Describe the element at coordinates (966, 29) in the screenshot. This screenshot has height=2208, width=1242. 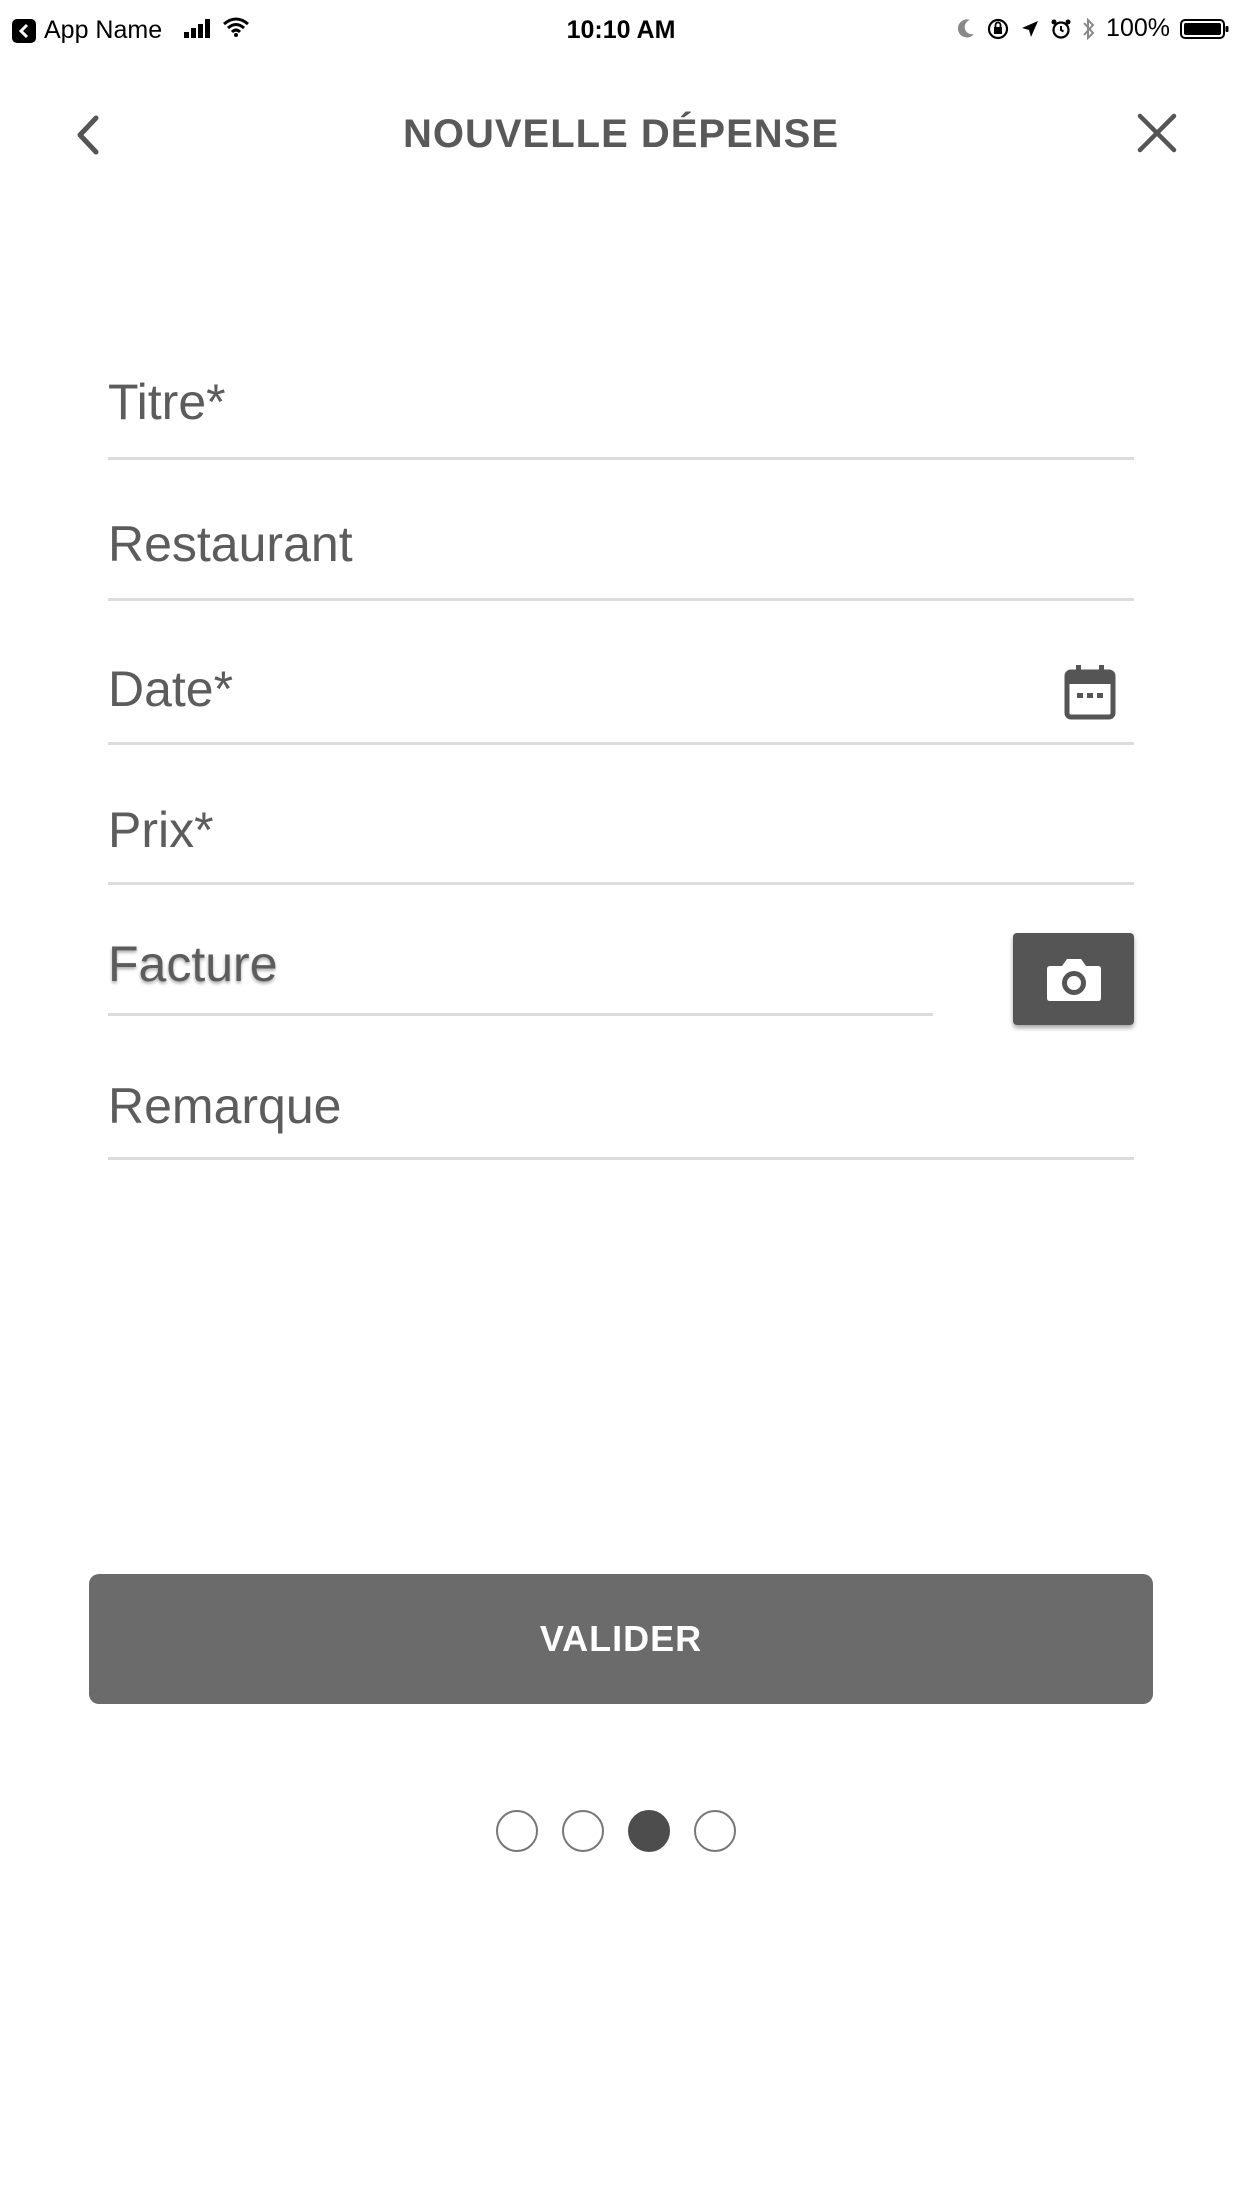
I see `moon-icon` at that location.